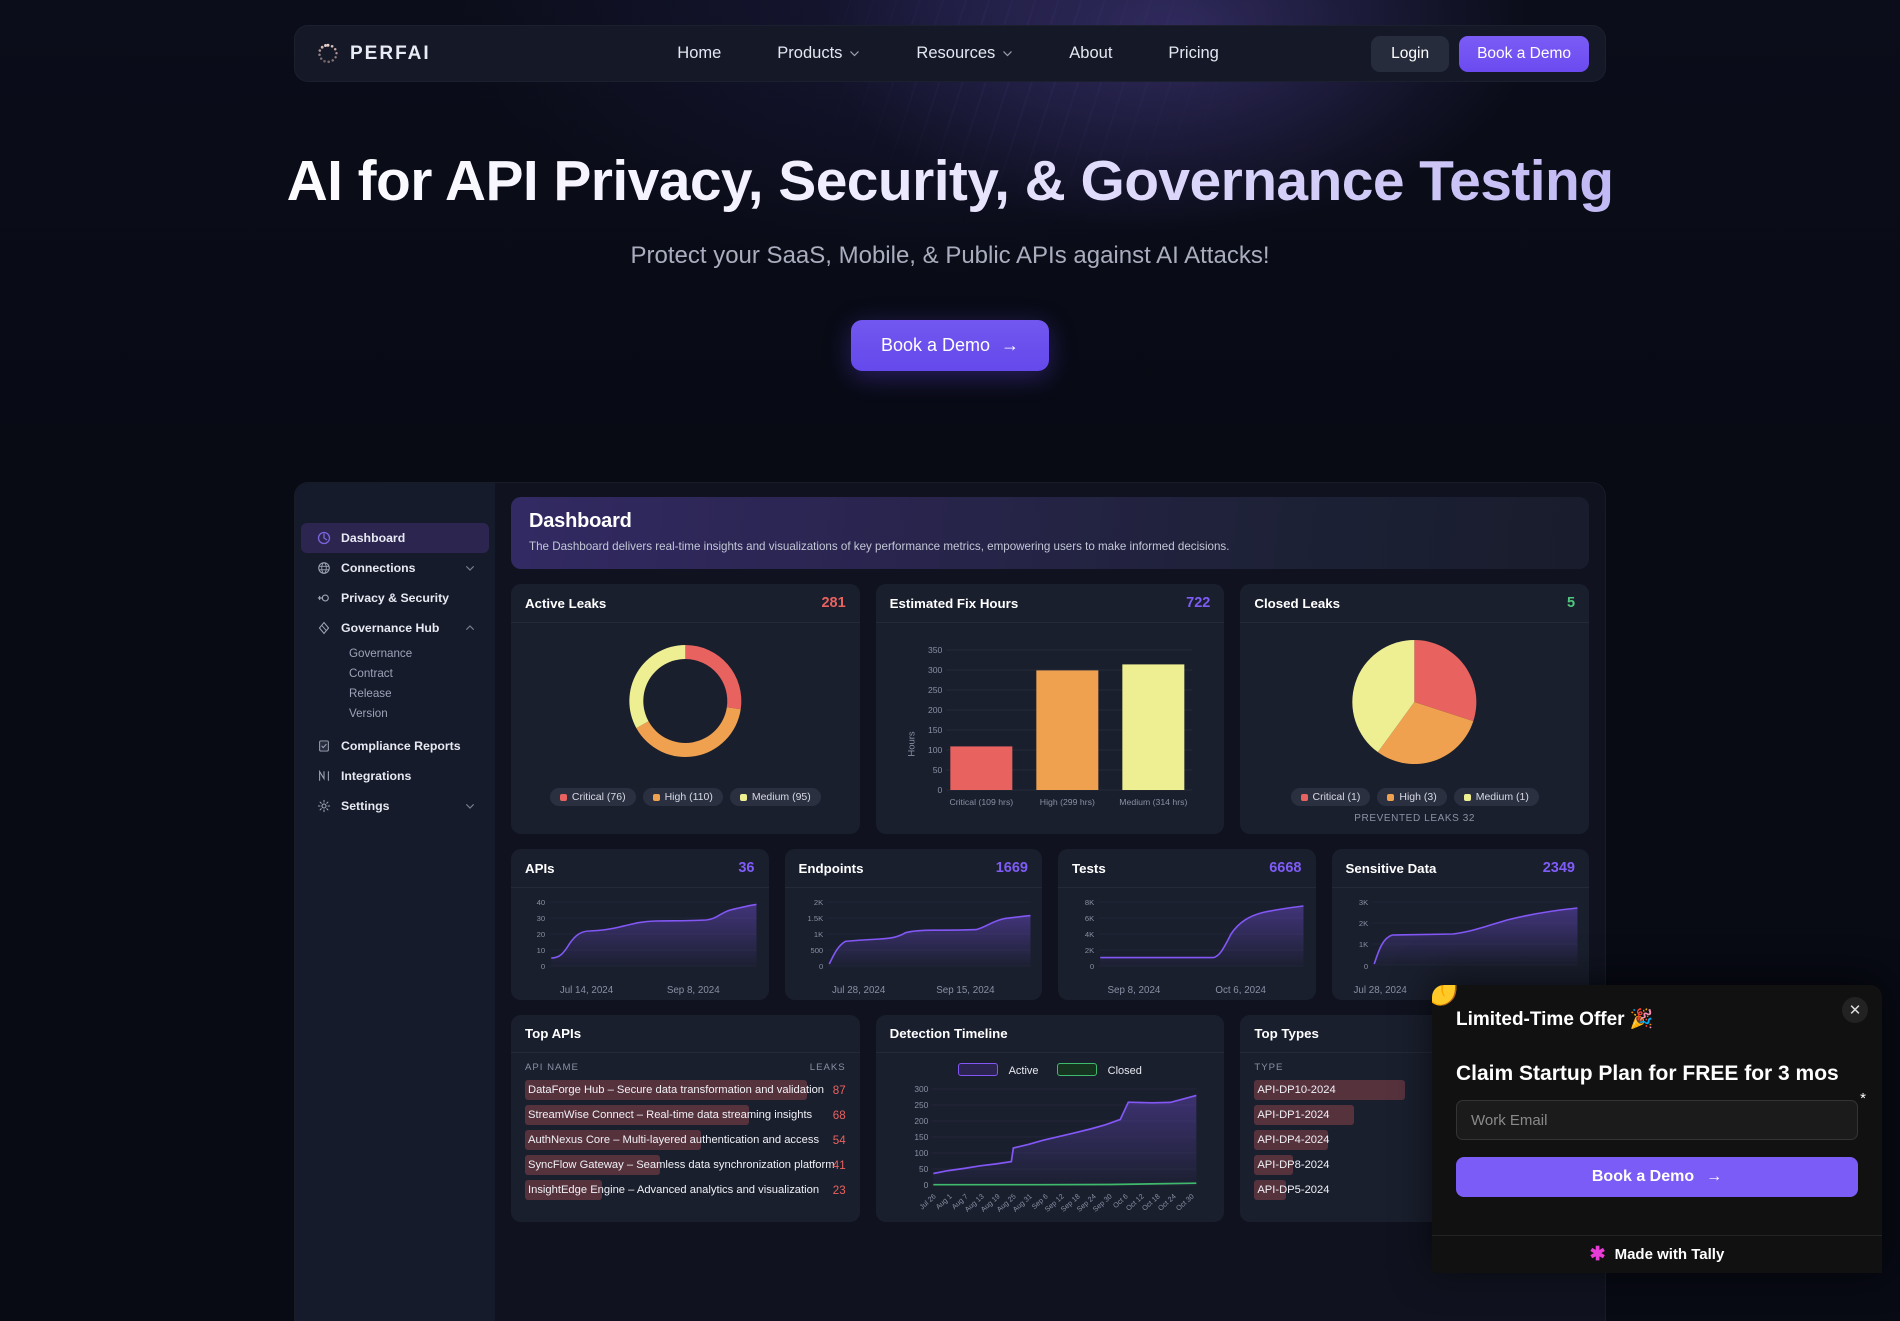 Image resolution: width=1900 pixels, height=1321 pixels. What do you see at coordinates (1198, 603) in the screenshot?
I see `card-value: 722` at bounding box center [1198, 603].